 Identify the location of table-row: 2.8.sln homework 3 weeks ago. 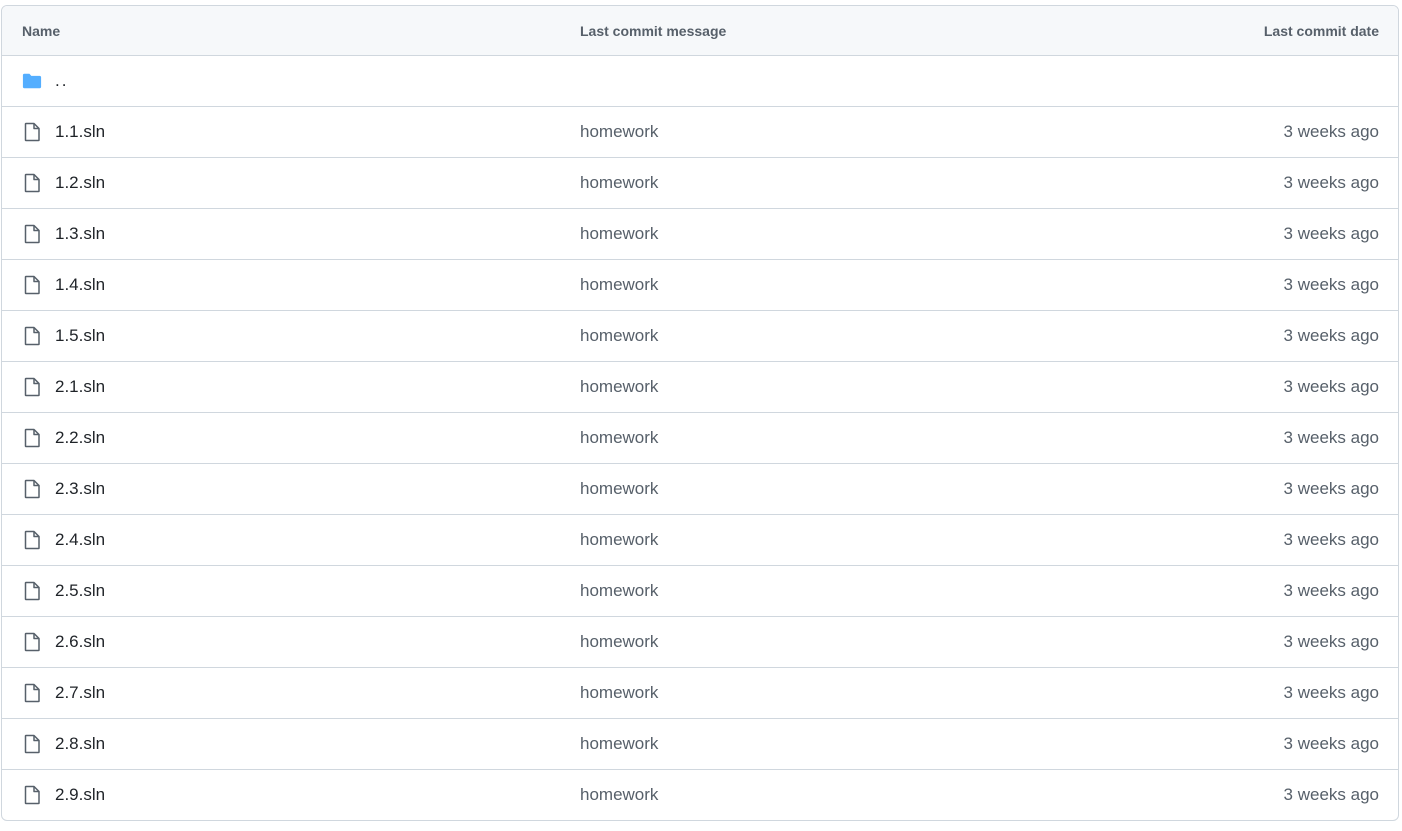
(700, 743).